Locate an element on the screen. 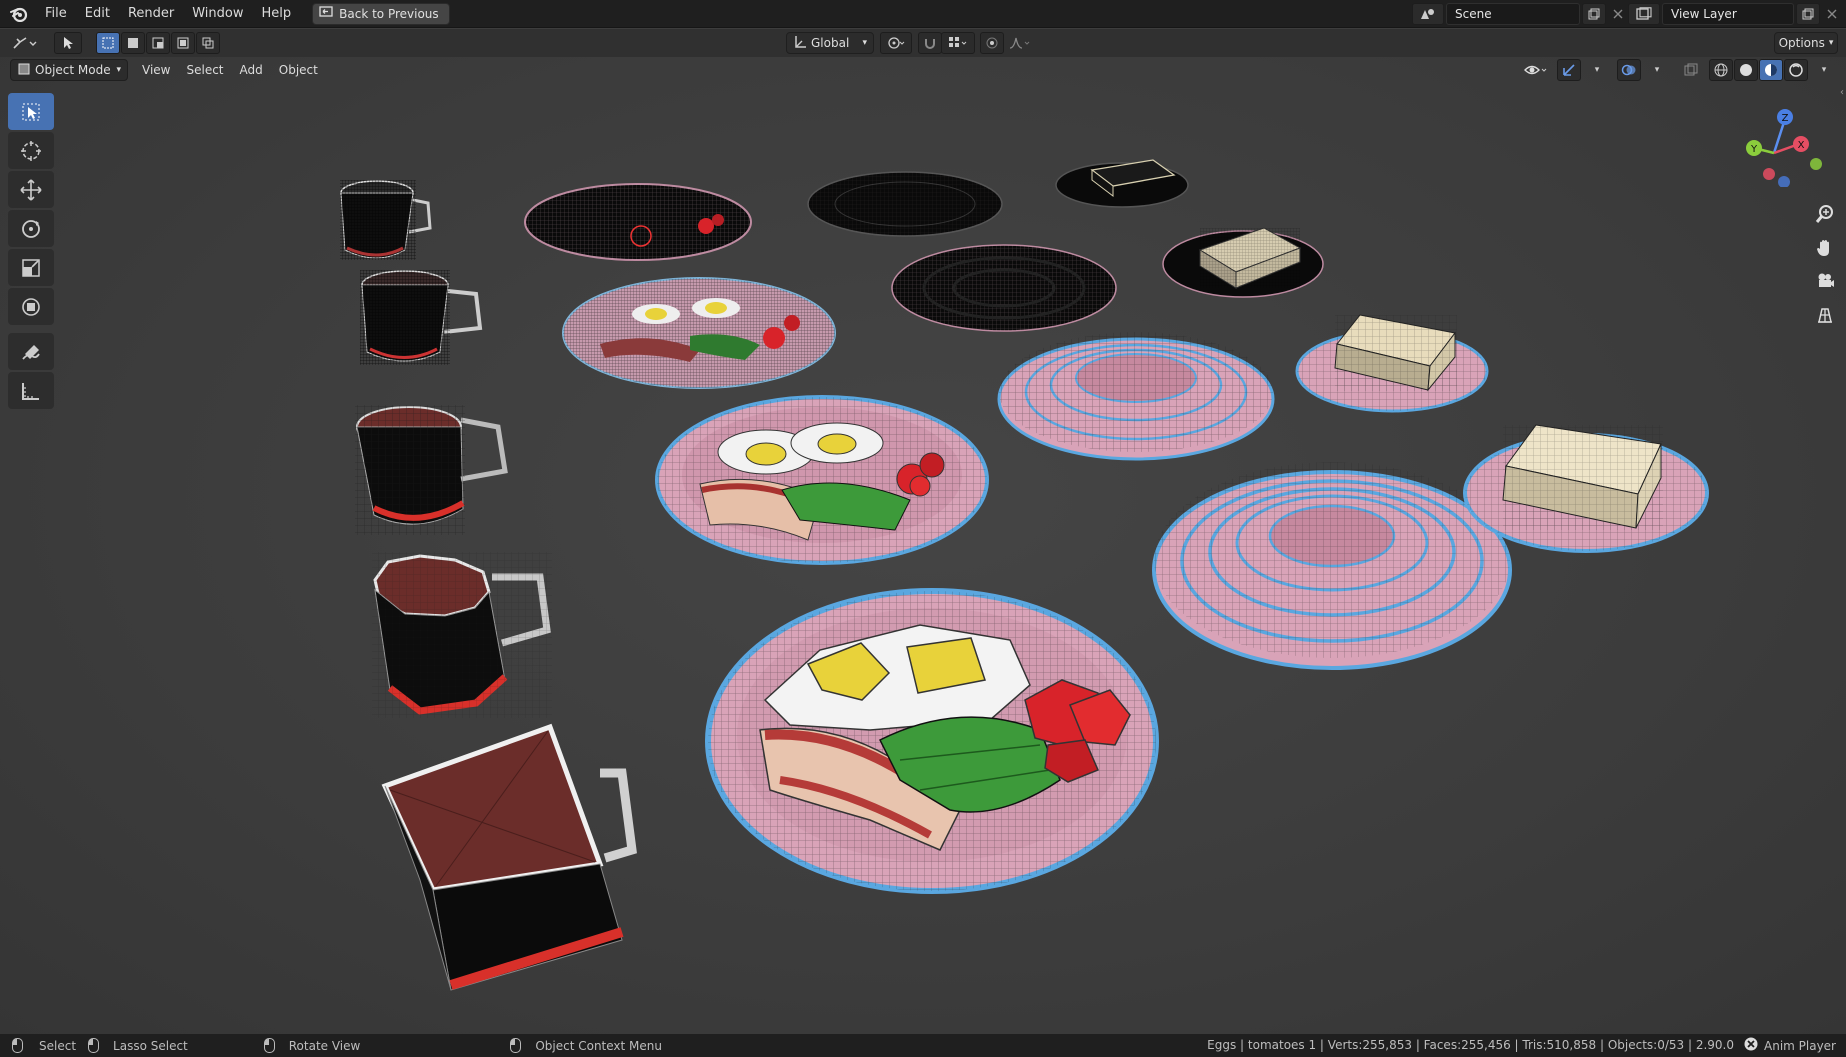  menu-render: Render is located at coordinates (151, 14).